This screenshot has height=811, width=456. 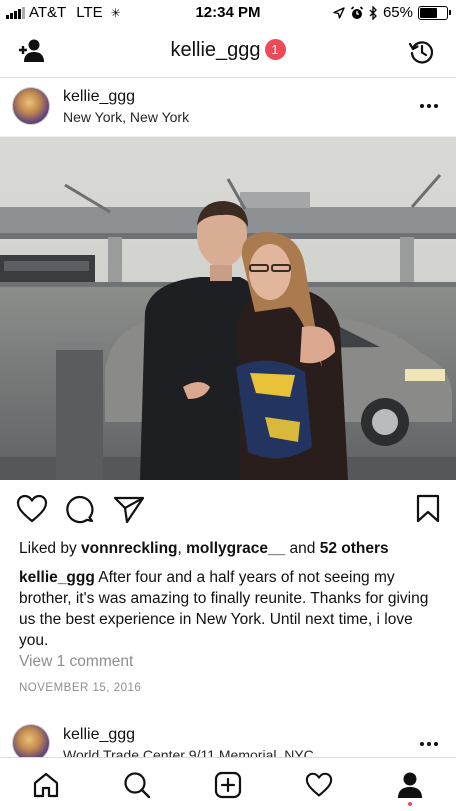 What do you see at coordinates (434, 12) in the screenshot?
I see `battery-icon` at bounding box center [434, 12].